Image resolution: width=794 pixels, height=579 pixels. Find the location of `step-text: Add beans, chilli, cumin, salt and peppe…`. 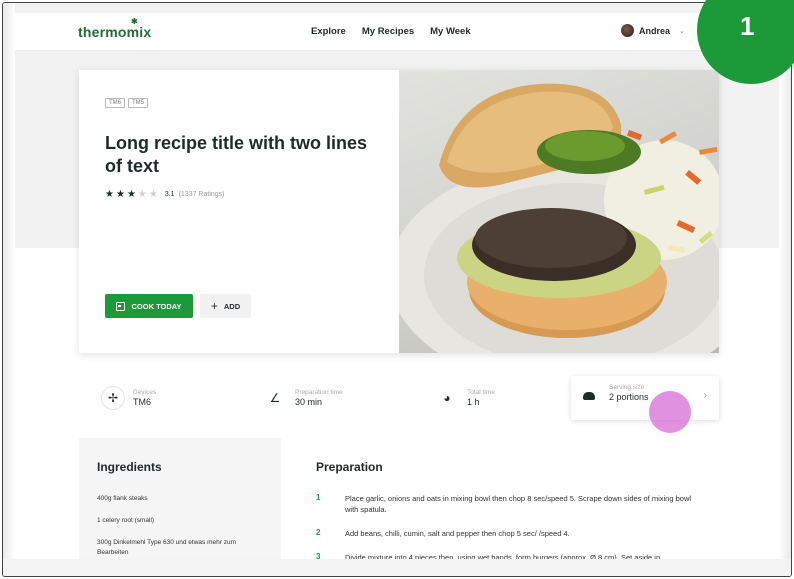

step-text: Add beans, chilli, cumin, salt and peppe… is located at coordinates (457, 533).